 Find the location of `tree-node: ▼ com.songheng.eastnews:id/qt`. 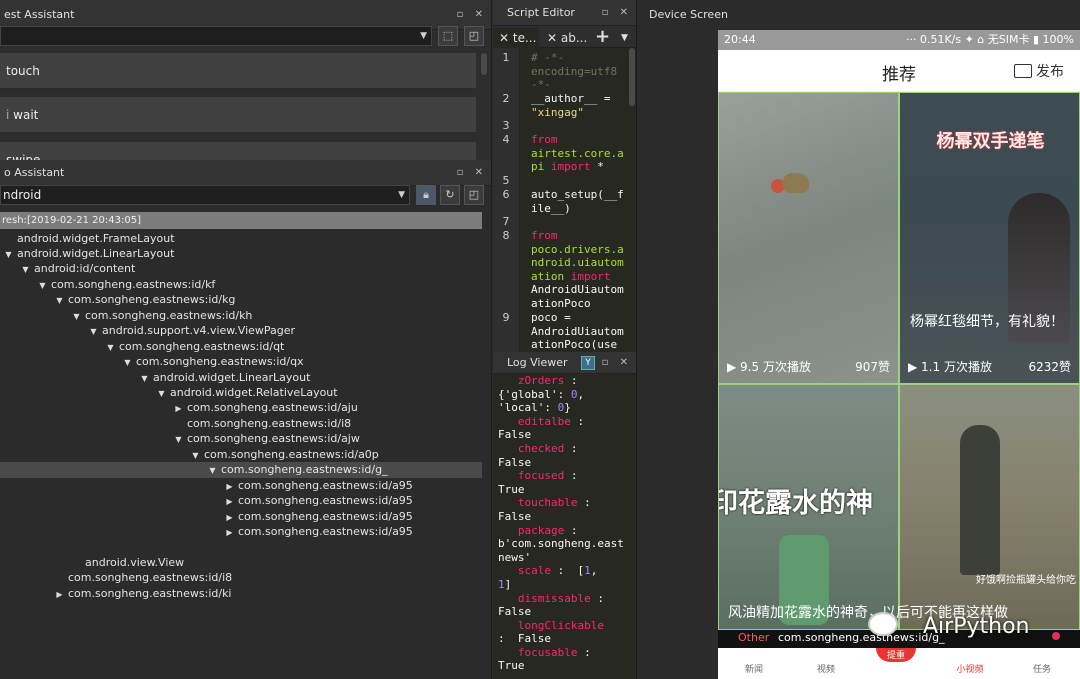

tree-node: ▼ com.songheng.eastnews:id/qt is located at coordinates (241, 346).